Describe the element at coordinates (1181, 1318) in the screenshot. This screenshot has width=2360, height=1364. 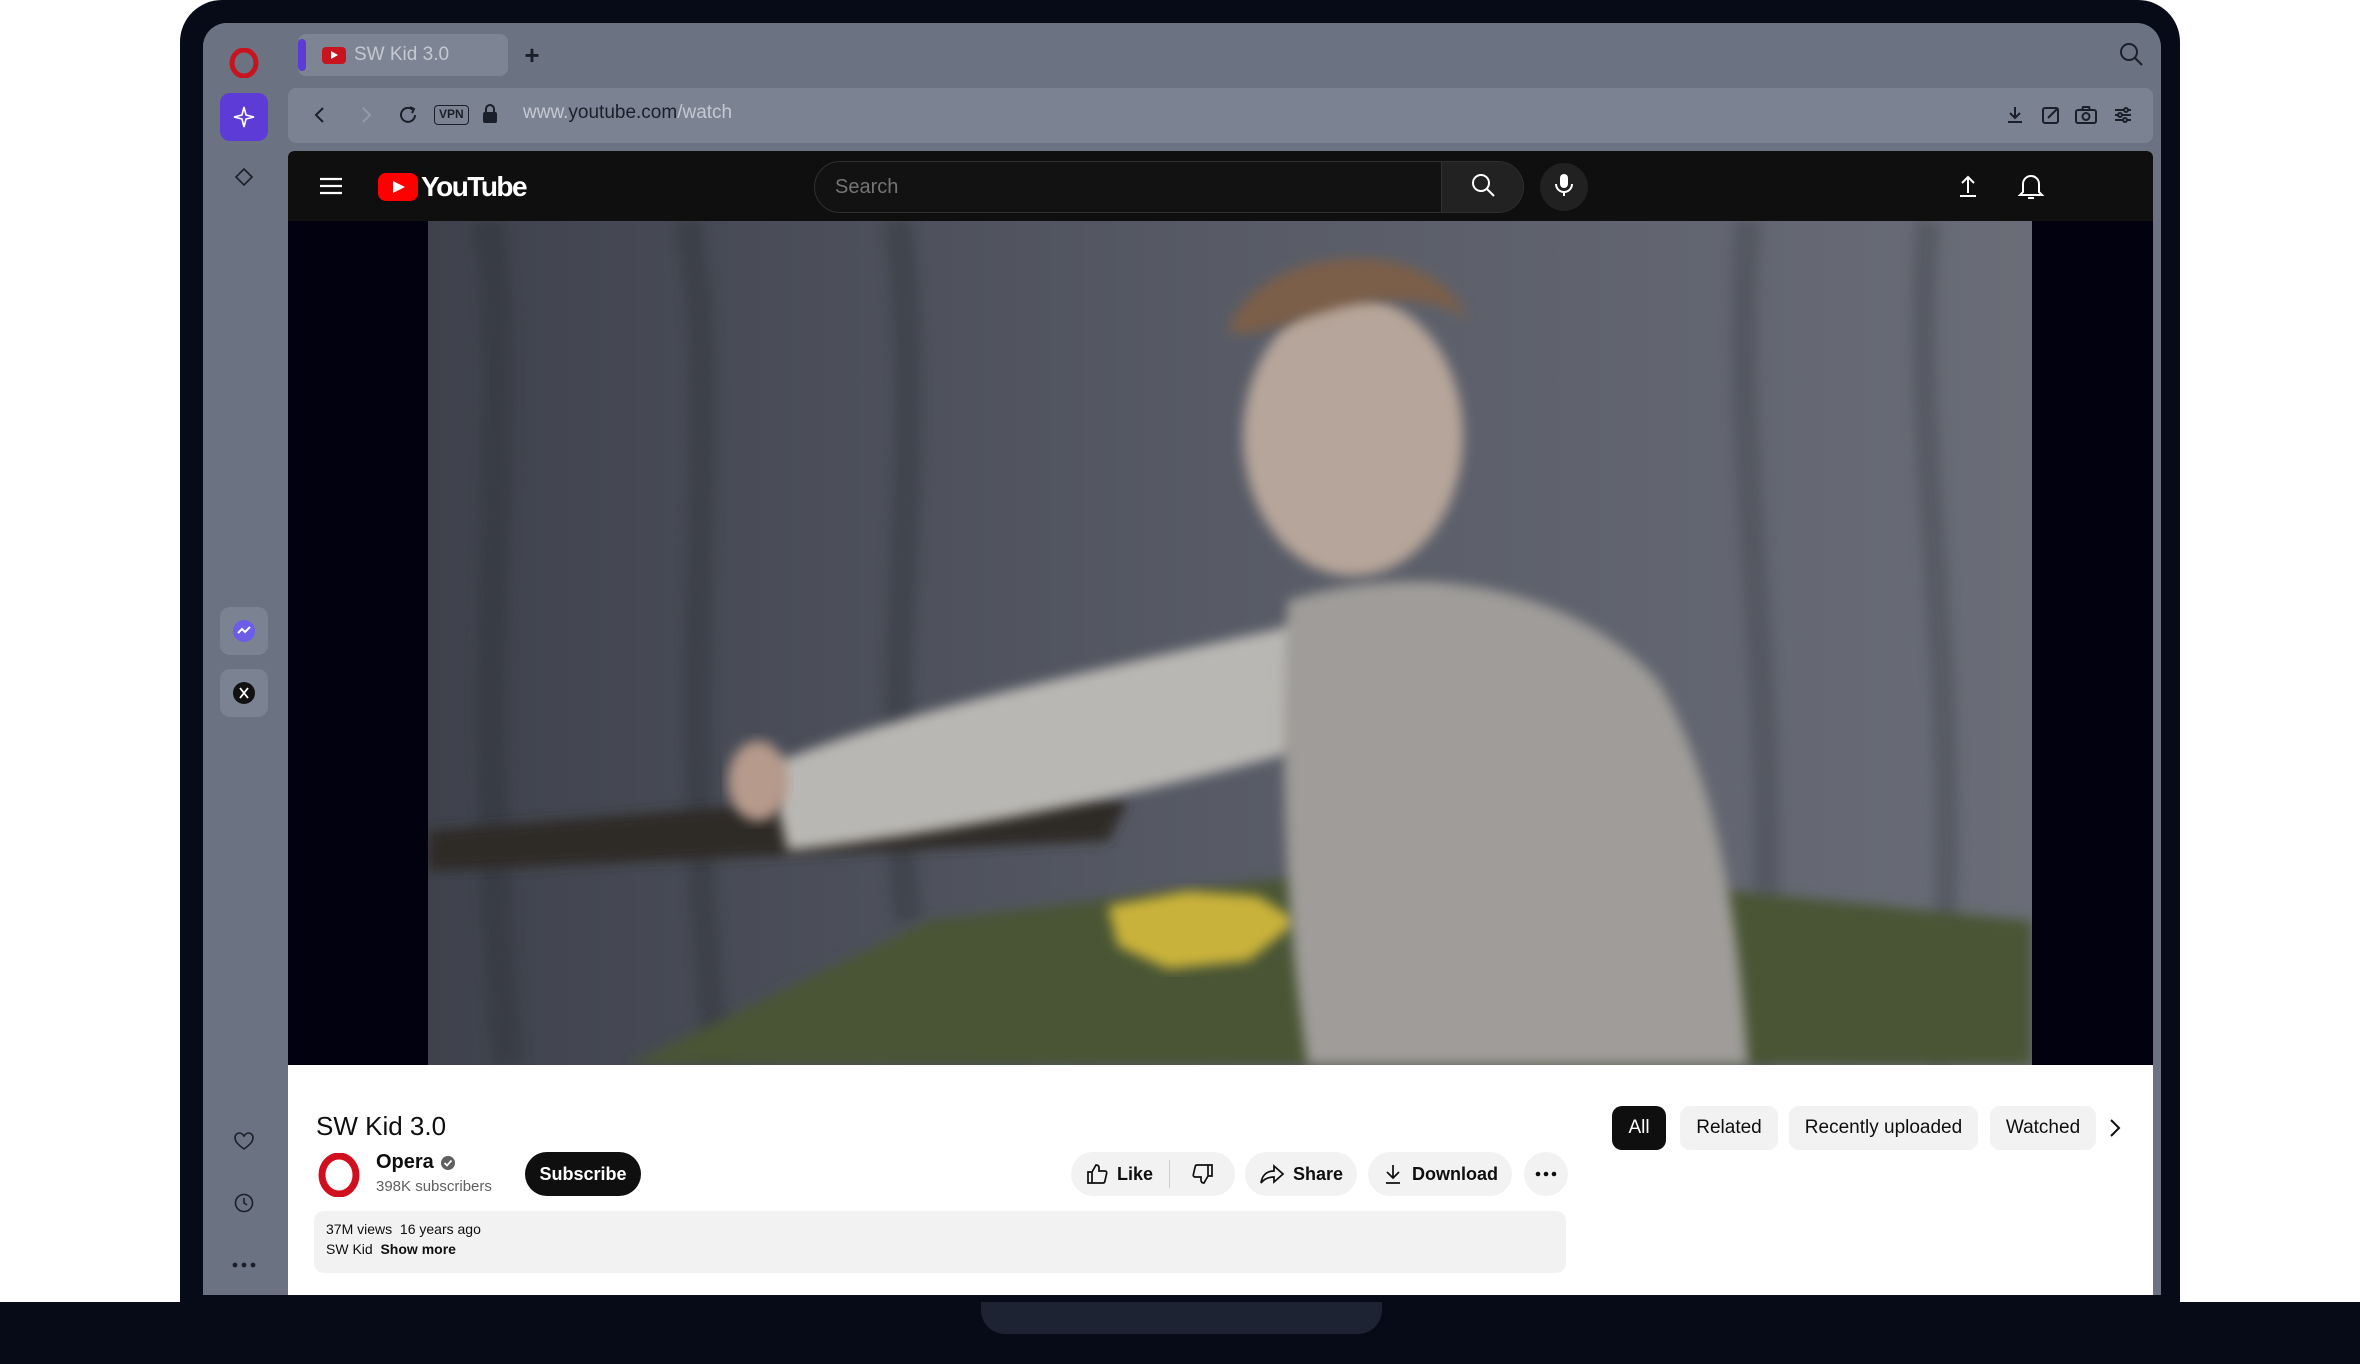
I see `laptop-notch` at that location.